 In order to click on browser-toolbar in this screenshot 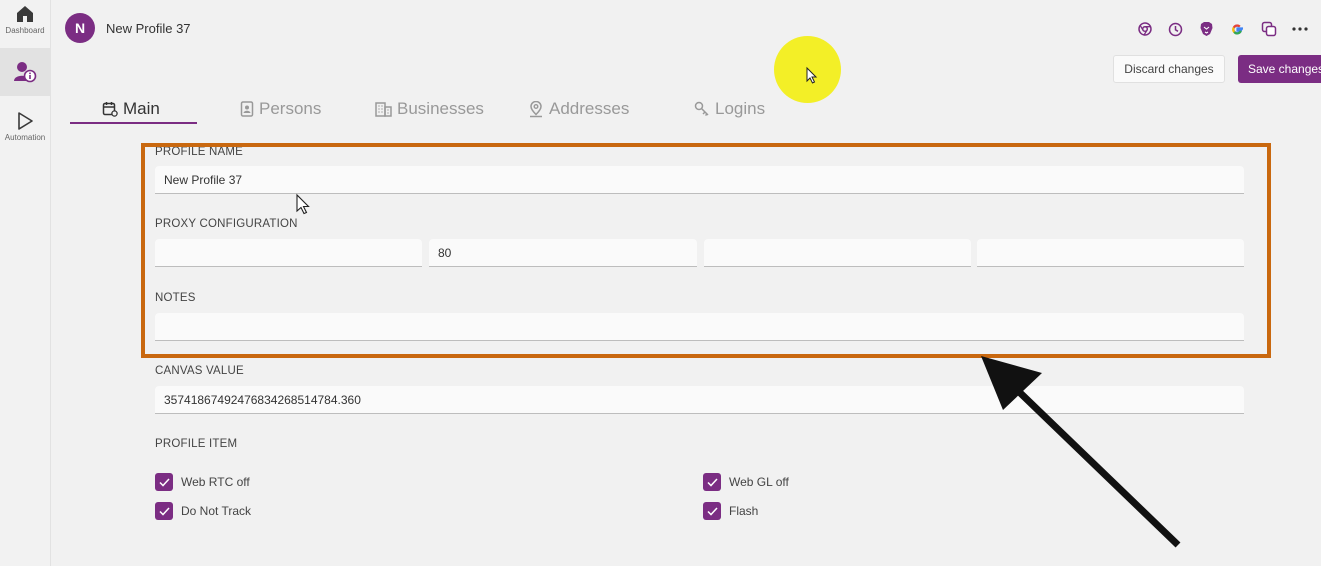, I will do `click(1222, 29)`.